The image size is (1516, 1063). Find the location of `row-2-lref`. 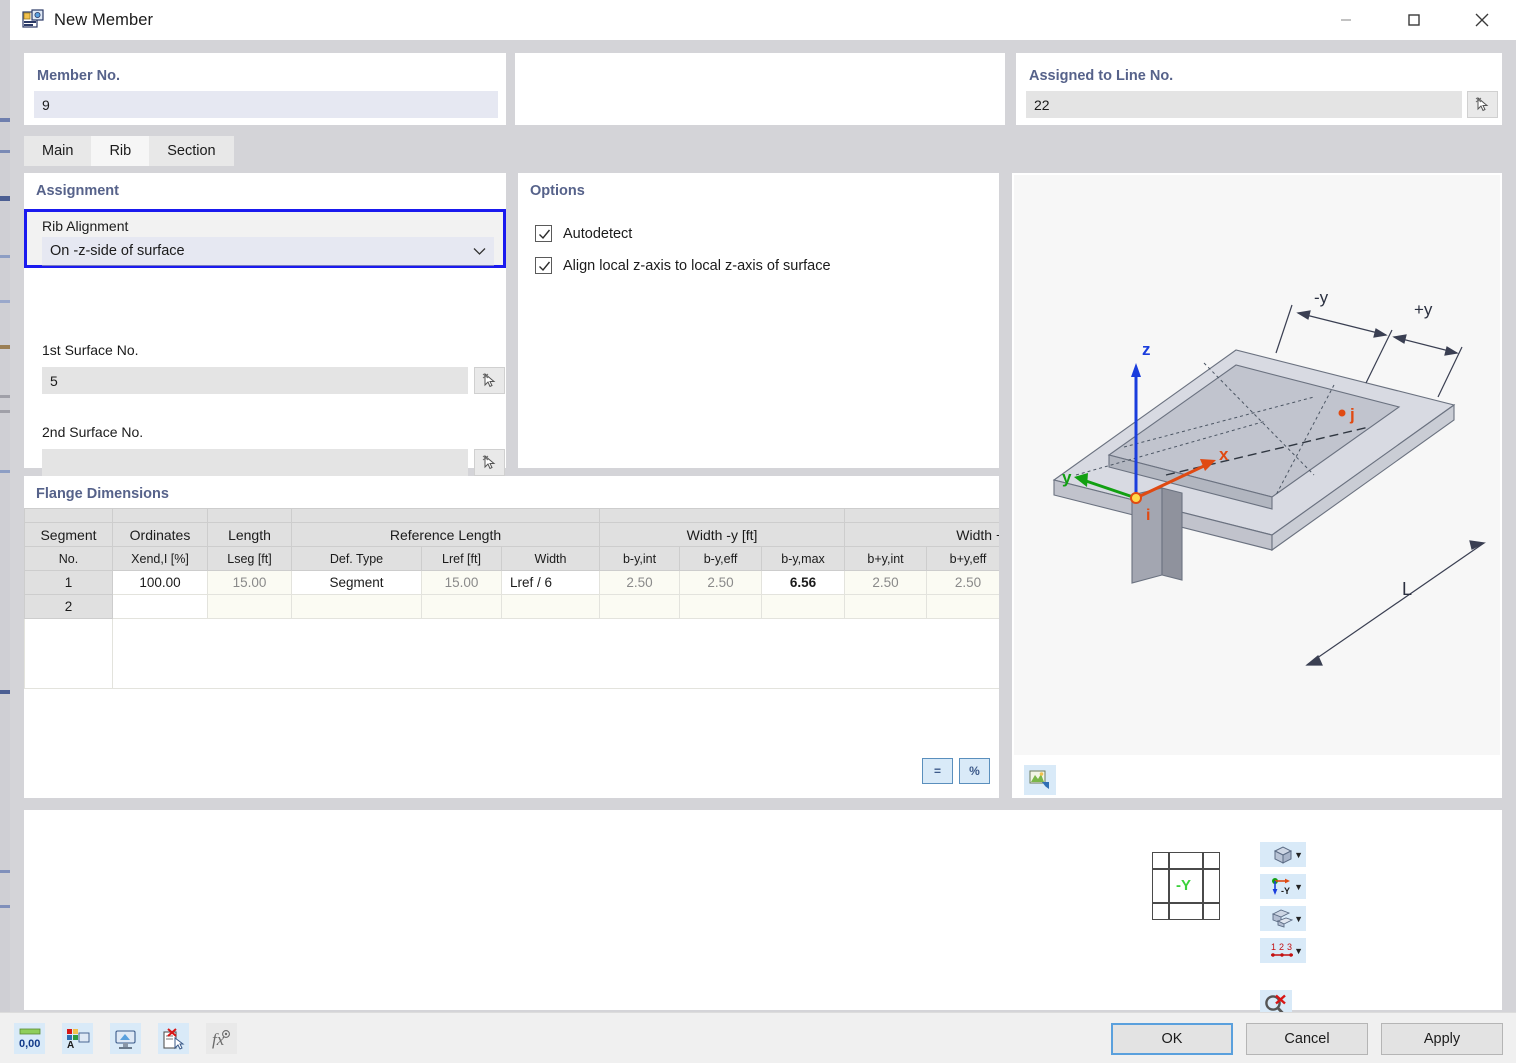

row-2-lref is located at coordinates (461, 606).